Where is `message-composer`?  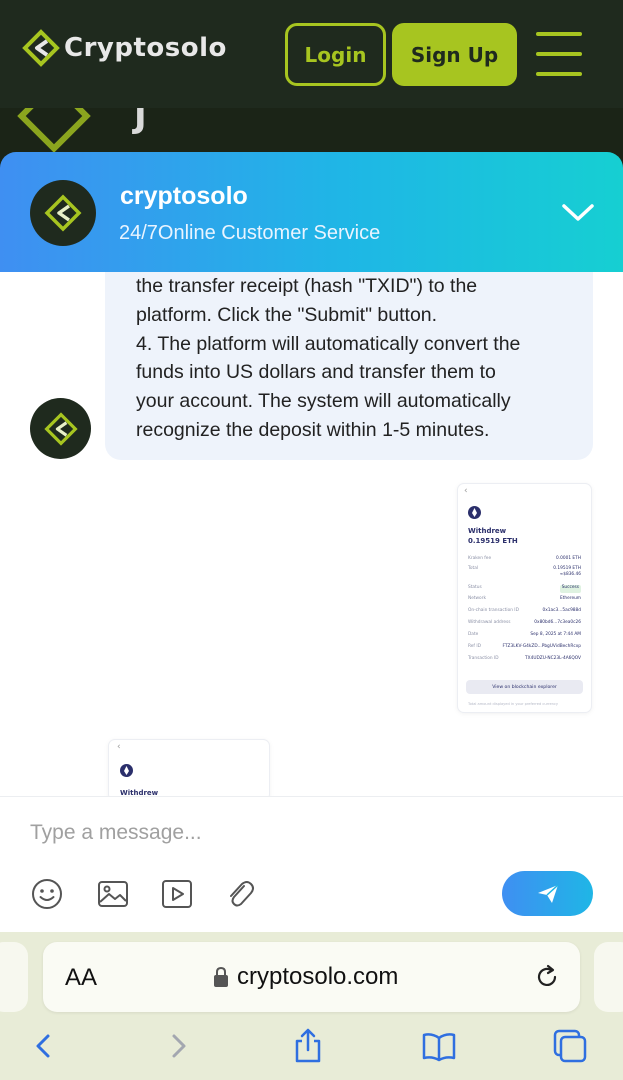 message-composer is located at coordinates (311, 864).